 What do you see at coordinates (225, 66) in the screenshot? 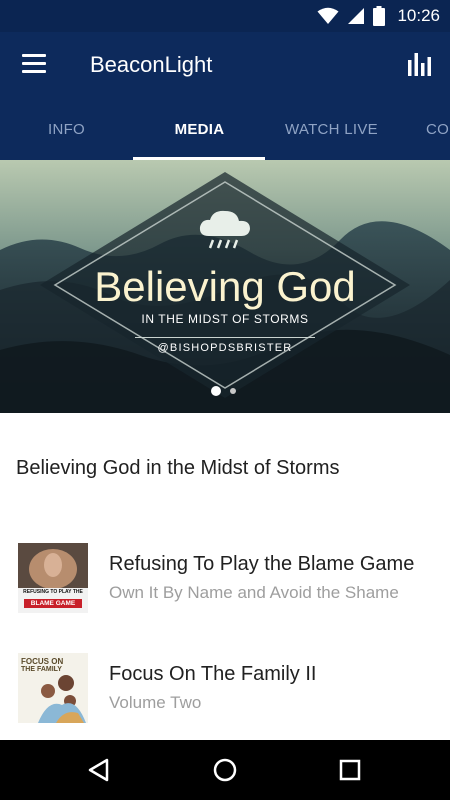
I see `app-bar: BeaconLight` at bounding box center [225, 66].